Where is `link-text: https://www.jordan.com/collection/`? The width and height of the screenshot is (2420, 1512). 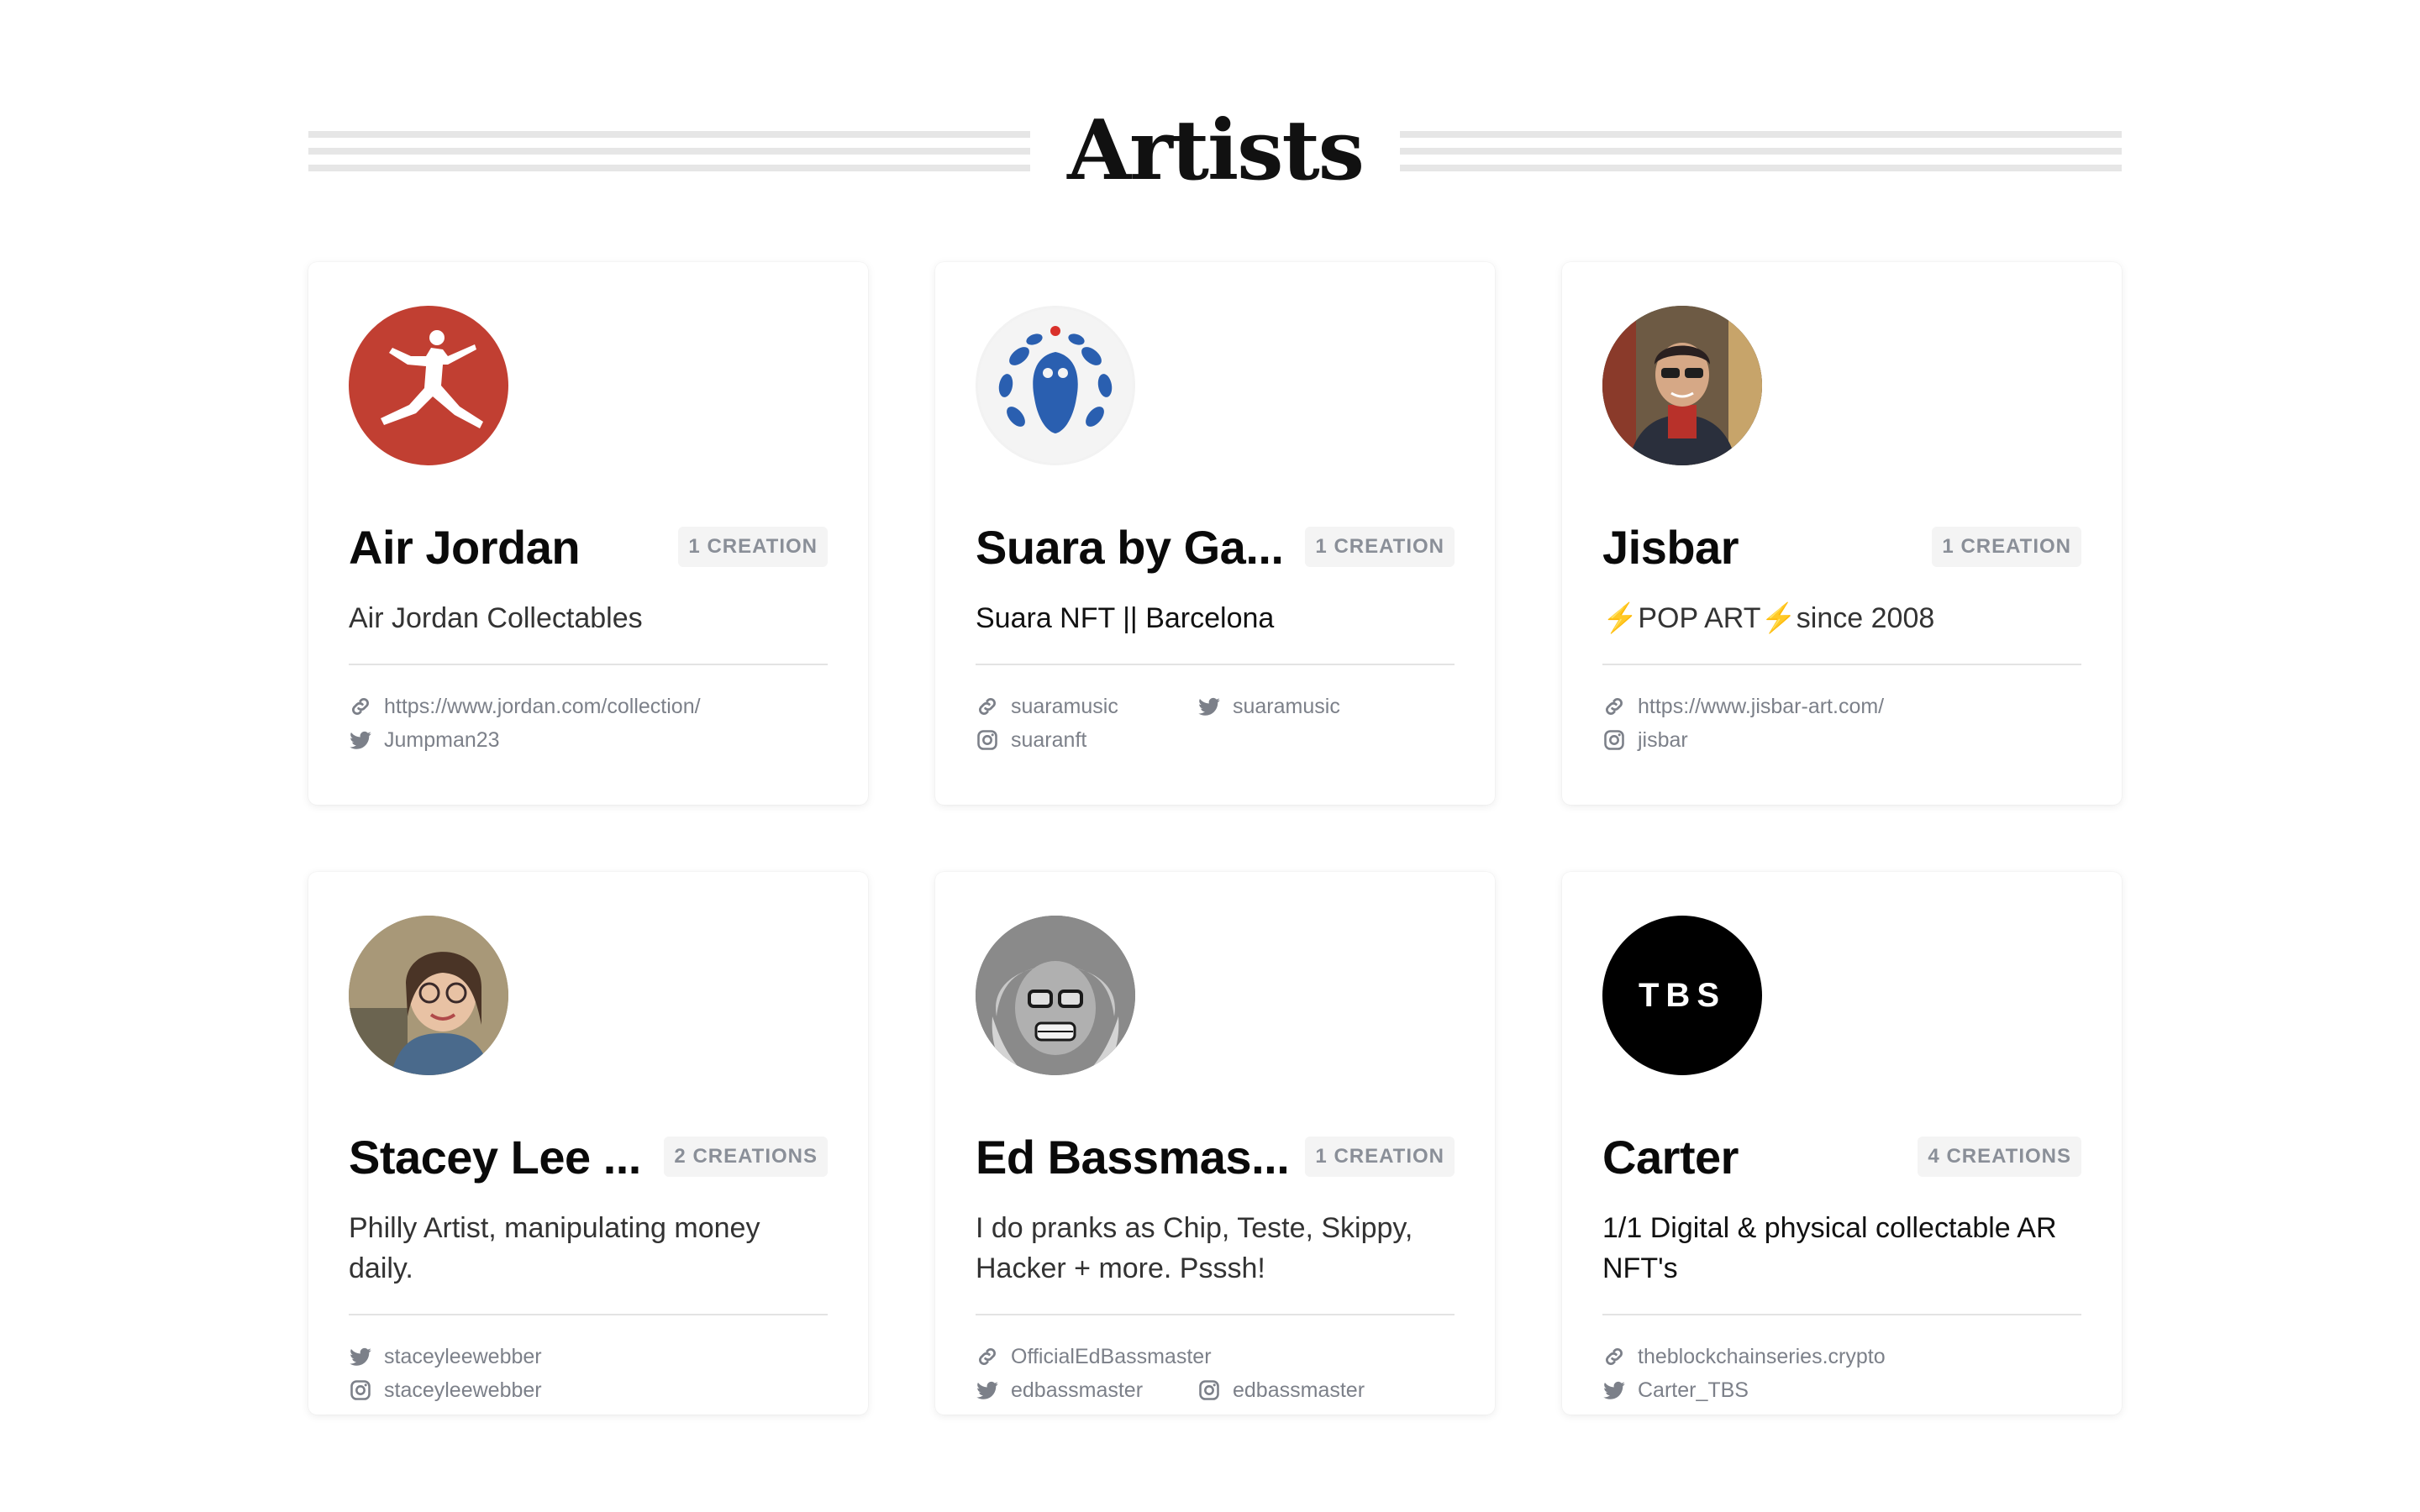 link-text: https://www.jordan.com/collection/ is located at coordinates (542, 706).